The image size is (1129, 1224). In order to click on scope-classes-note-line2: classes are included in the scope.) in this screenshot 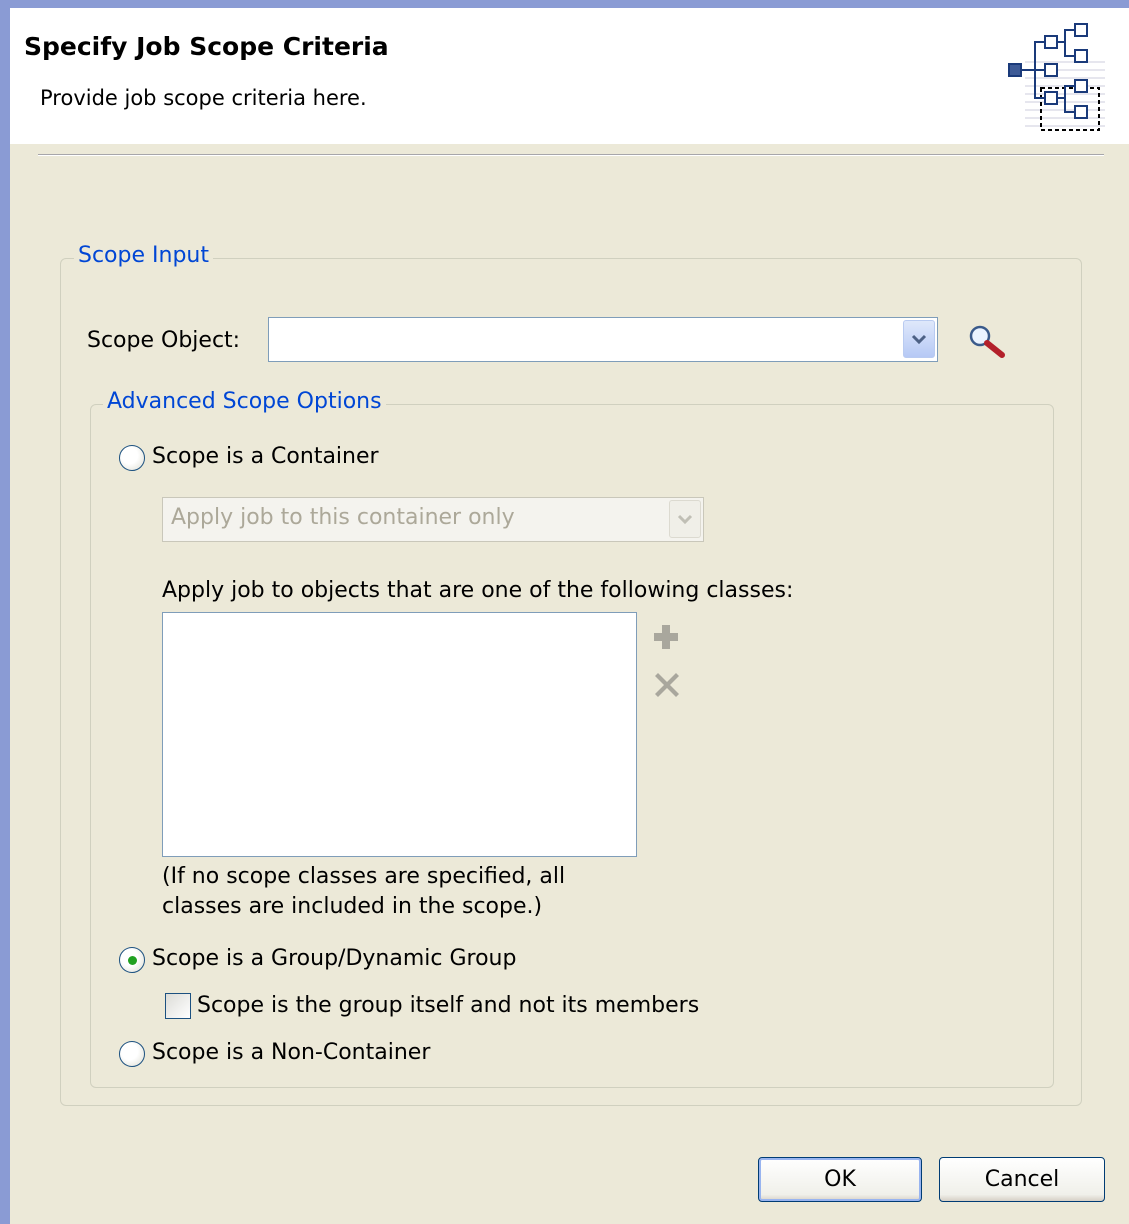, I will do `click(352, 906)`.